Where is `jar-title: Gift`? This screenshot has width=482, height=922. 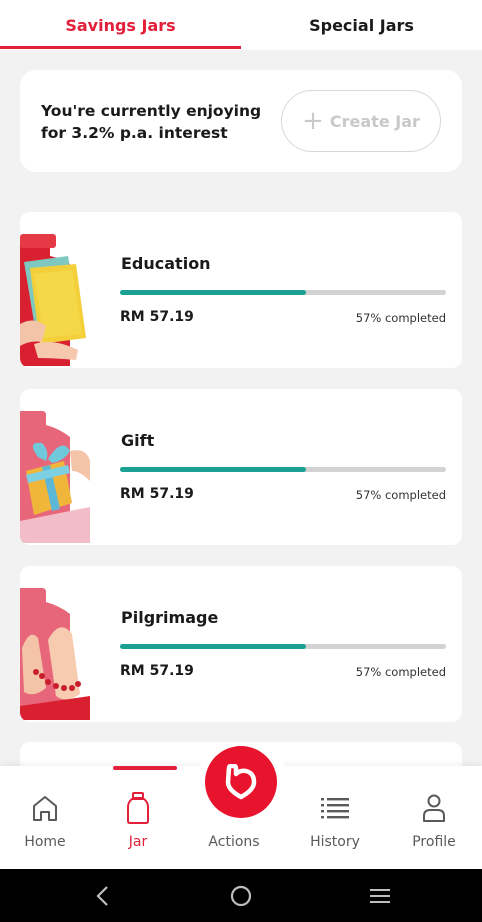 jar-title: Gift is located at coordinates (138, 440).